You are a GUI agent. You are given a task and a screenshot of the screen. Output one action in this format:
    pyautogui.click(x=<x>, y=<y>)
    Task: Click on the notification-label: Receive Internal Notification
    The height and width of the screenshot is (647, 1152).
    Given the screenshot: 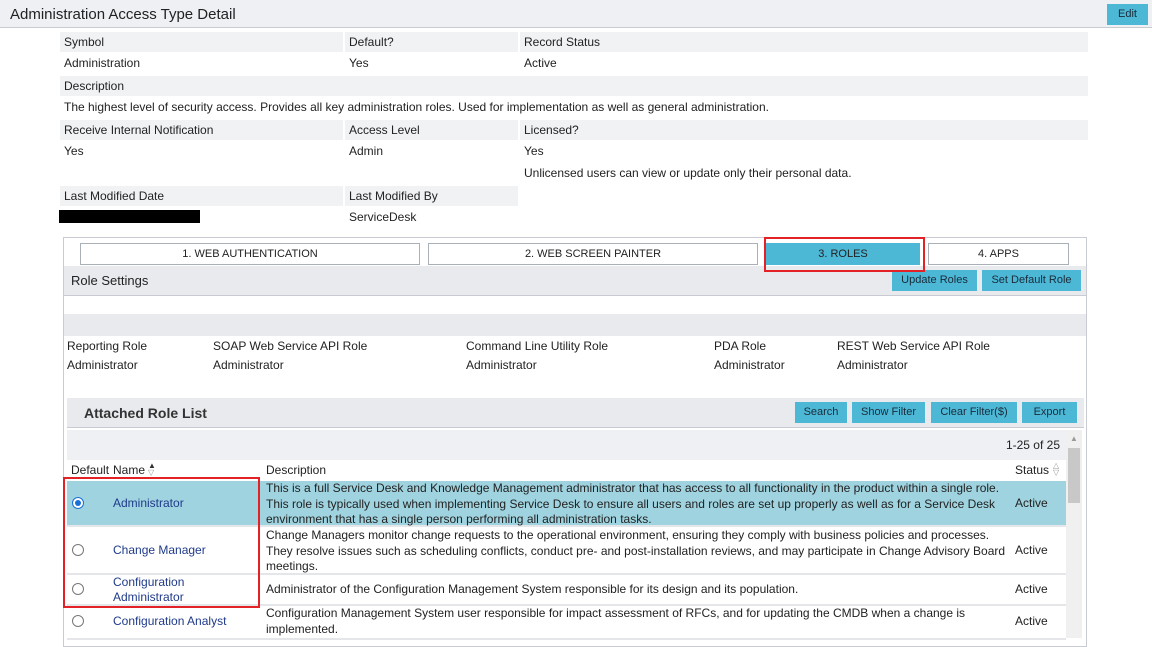 What is the action you would take?
    pyautogui.click(x=201, y=130)
    